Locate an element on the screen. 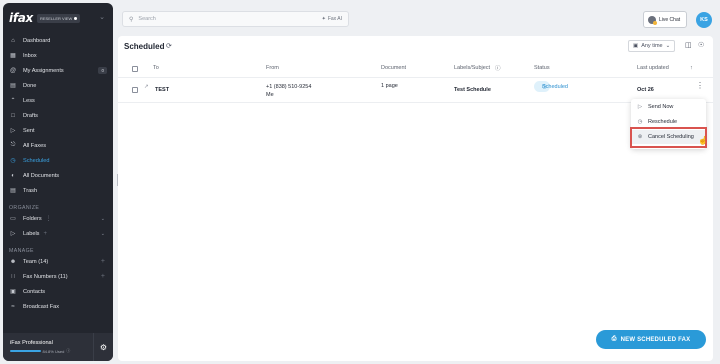 The image size is (720, 364). columns-icon: ◫ is located at coordinates (688, 45).